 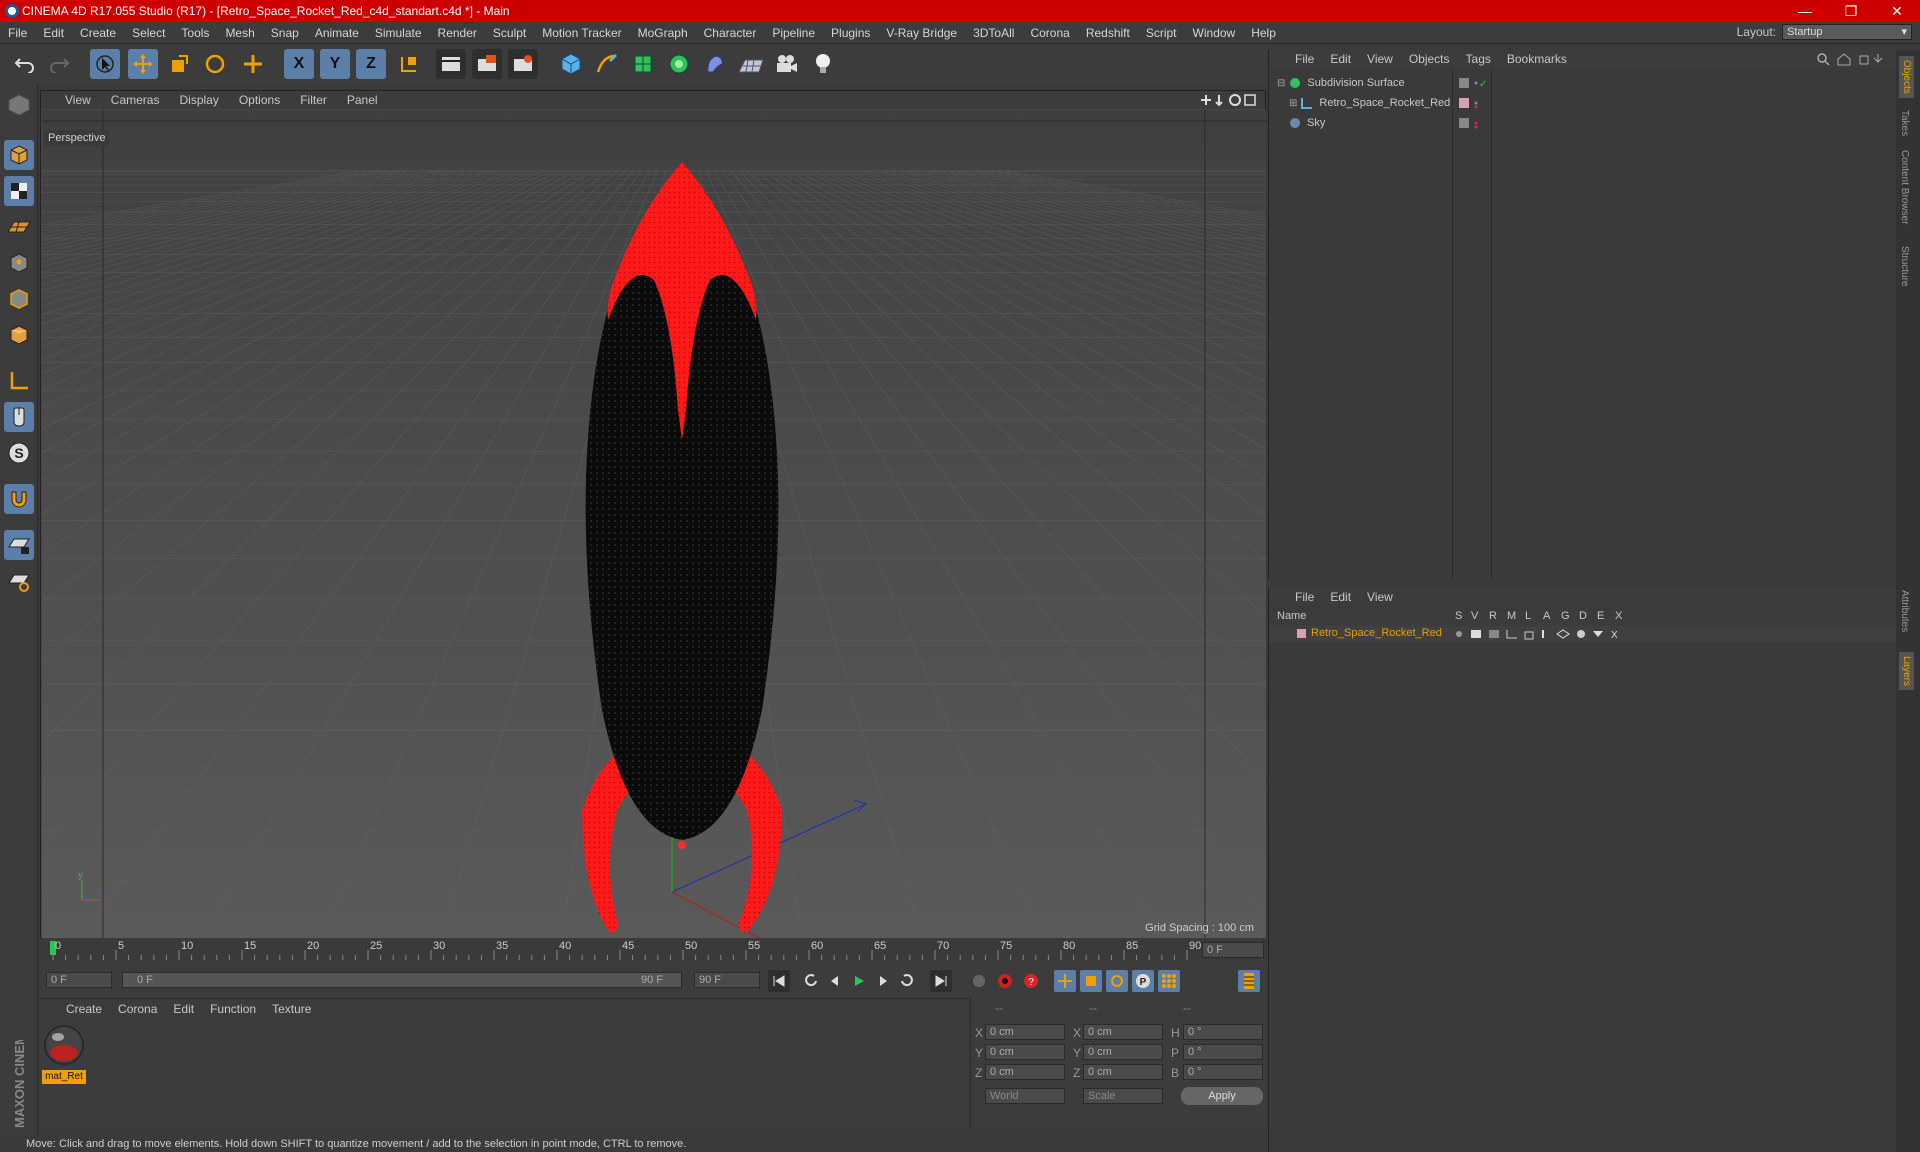 What do you see at coordinates (1369, 103) in the screenshot?
I see `object-retro-space-rocket-red: ⊞ Retro_Space_Rocket_Red` at bounding box center [1369, 103].